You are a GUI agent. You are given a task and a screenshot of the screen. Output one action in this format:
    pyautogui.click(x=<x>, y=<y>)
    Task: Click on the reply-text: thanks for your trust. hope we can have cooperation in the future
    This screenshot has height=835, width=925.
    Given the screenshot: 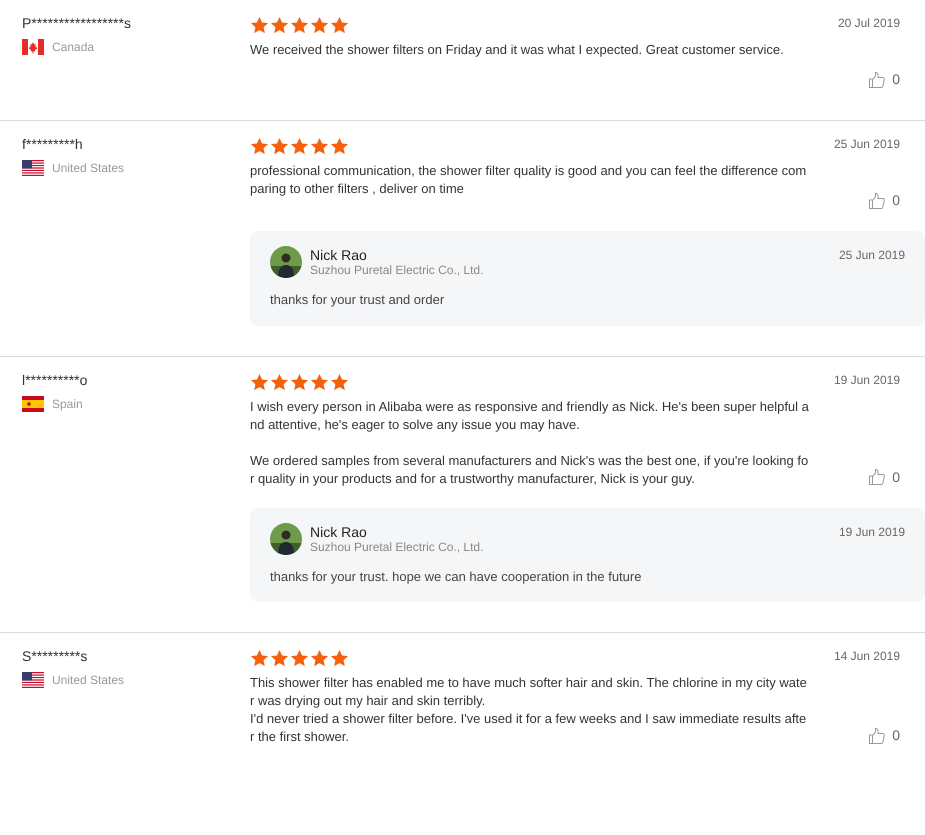 What is the action you would take?
    pyautogui.click(x=456, y=577)
    